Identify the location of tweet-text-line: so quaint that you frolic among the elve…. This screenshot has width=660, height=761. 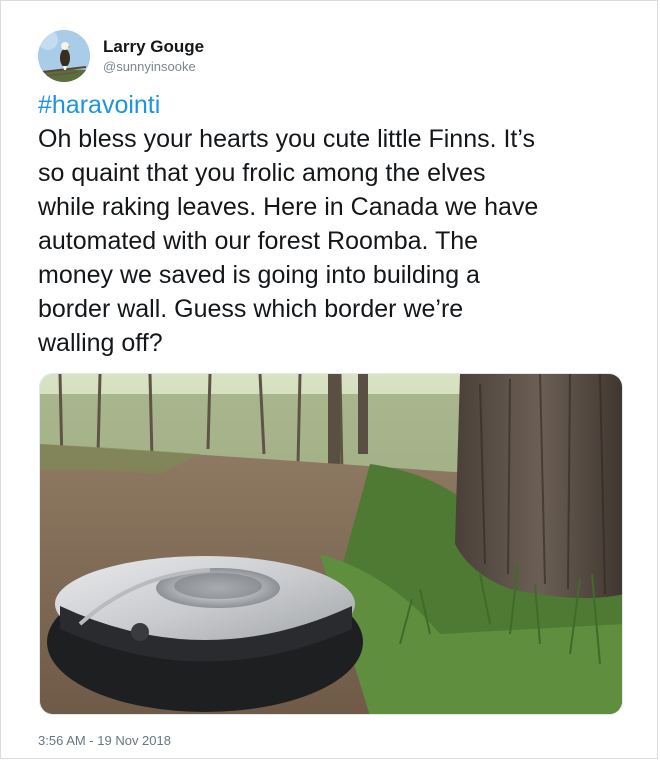
(262, 173).